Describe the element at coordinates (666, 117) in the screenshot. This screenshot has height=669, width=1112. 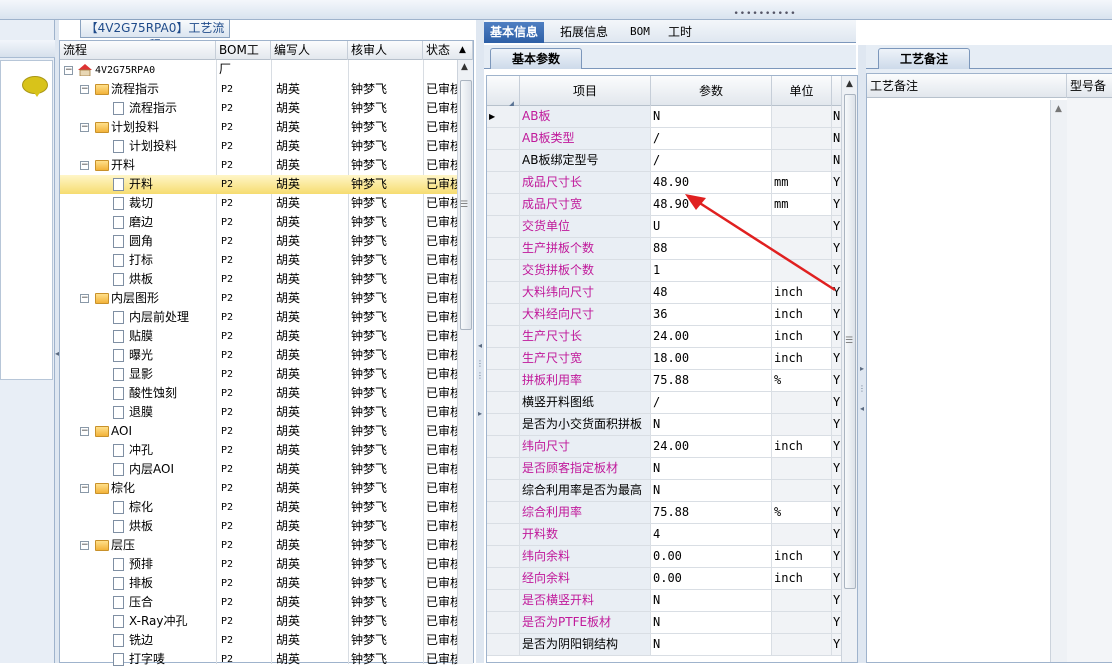
I see `param-row: ▶ AB板 N N` at that location.